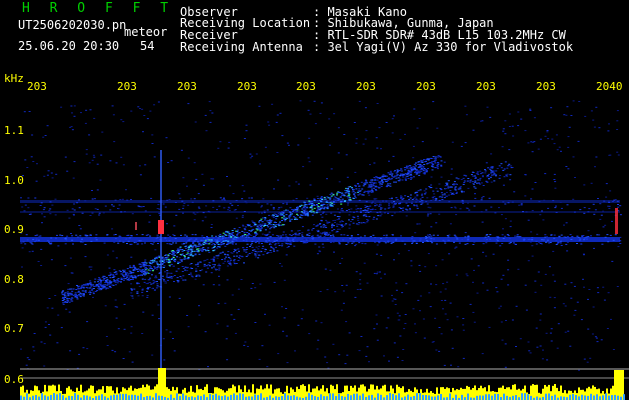 The image size is (629, 400). I want to click on minor-hotspot, so click(136, 226).